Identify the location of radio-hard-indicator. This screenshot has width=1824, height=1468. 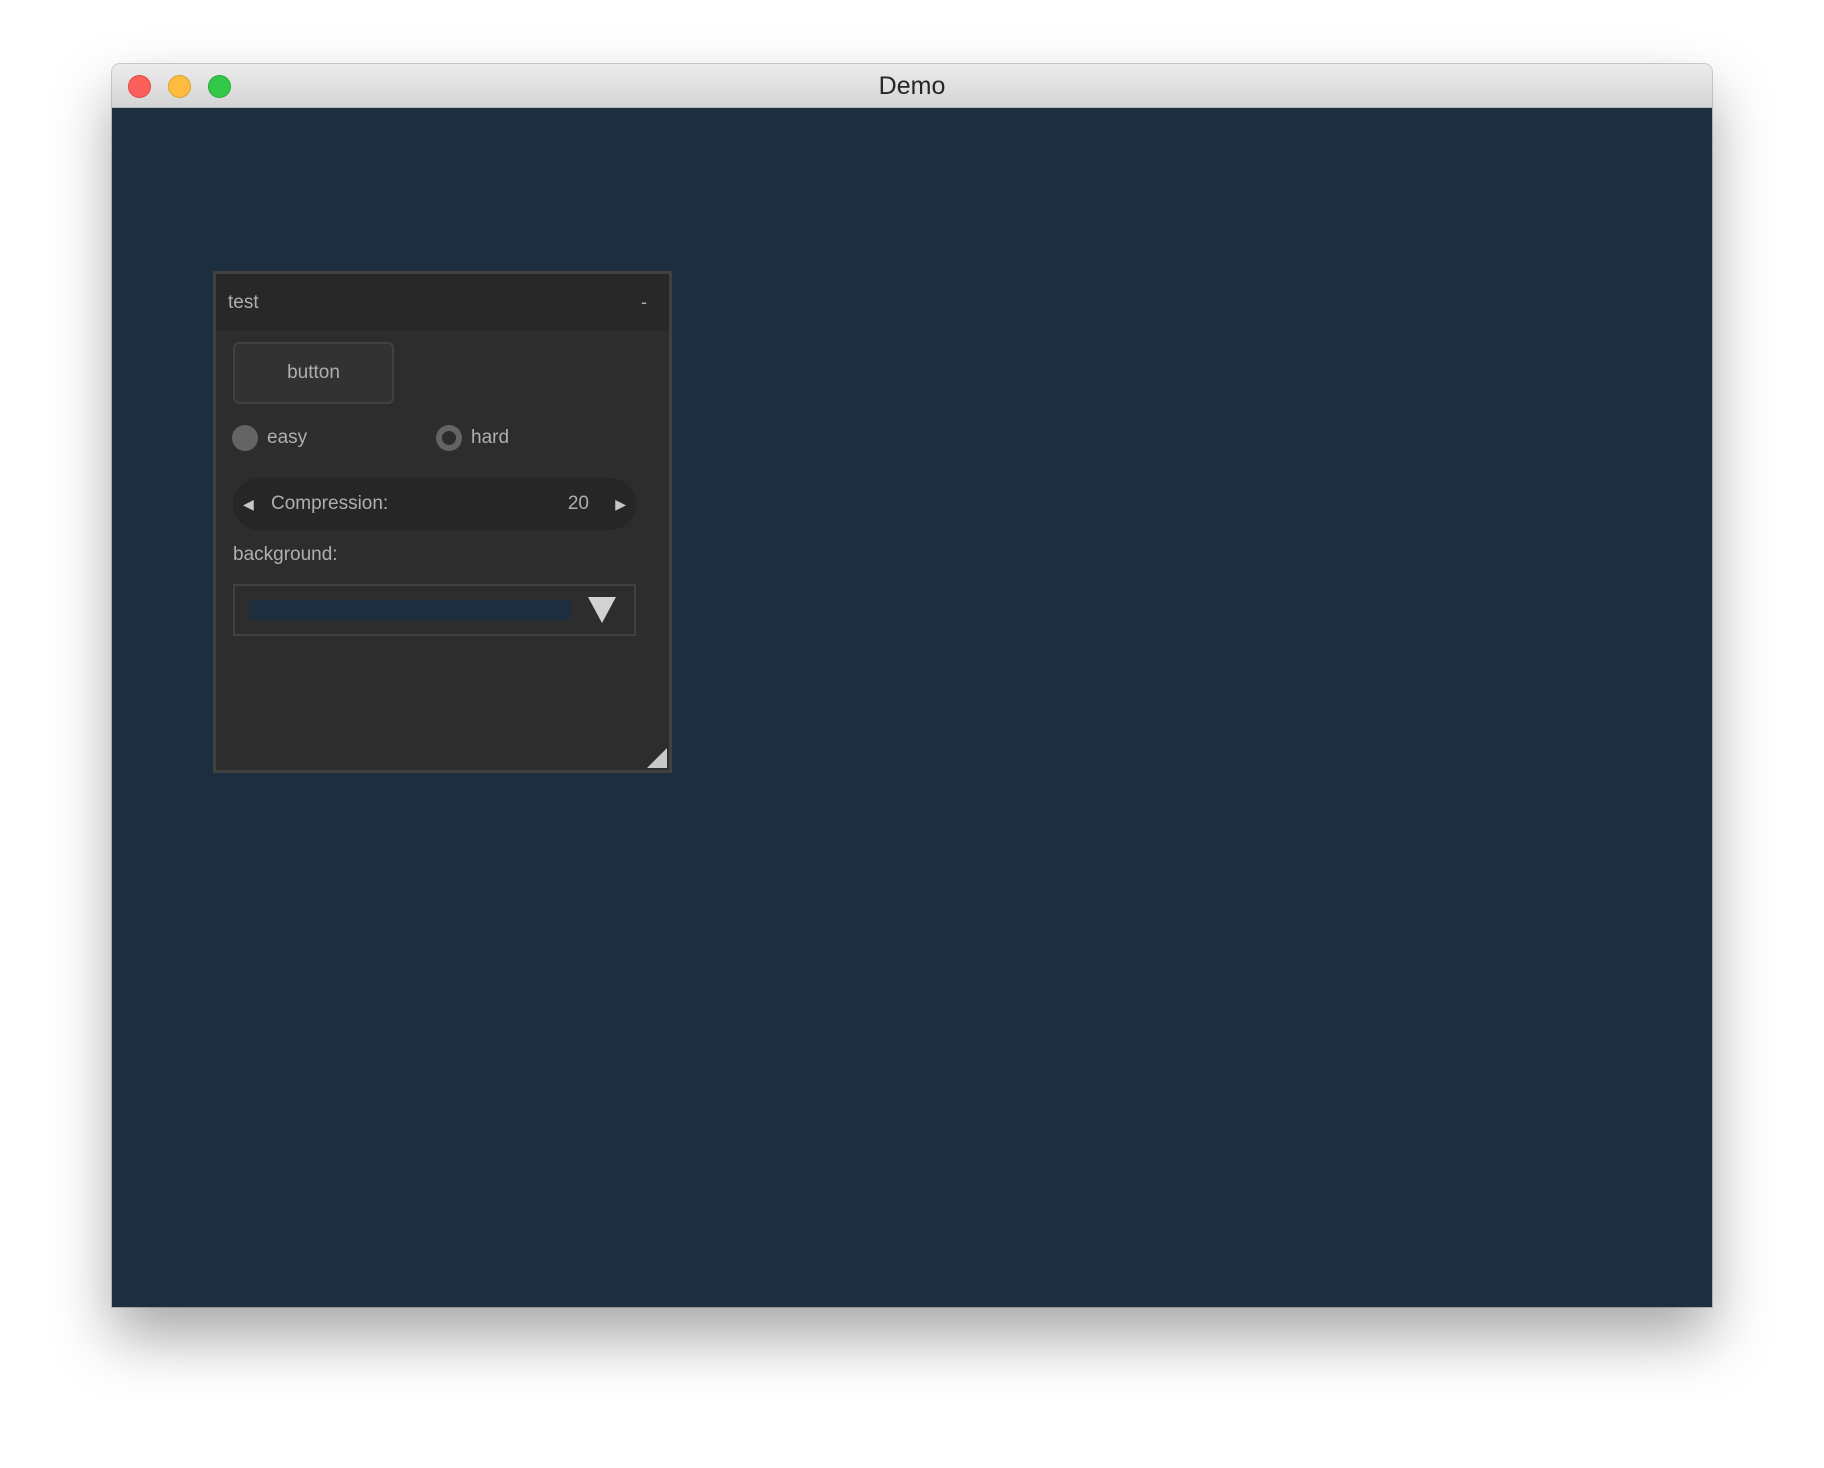
(449, 438).